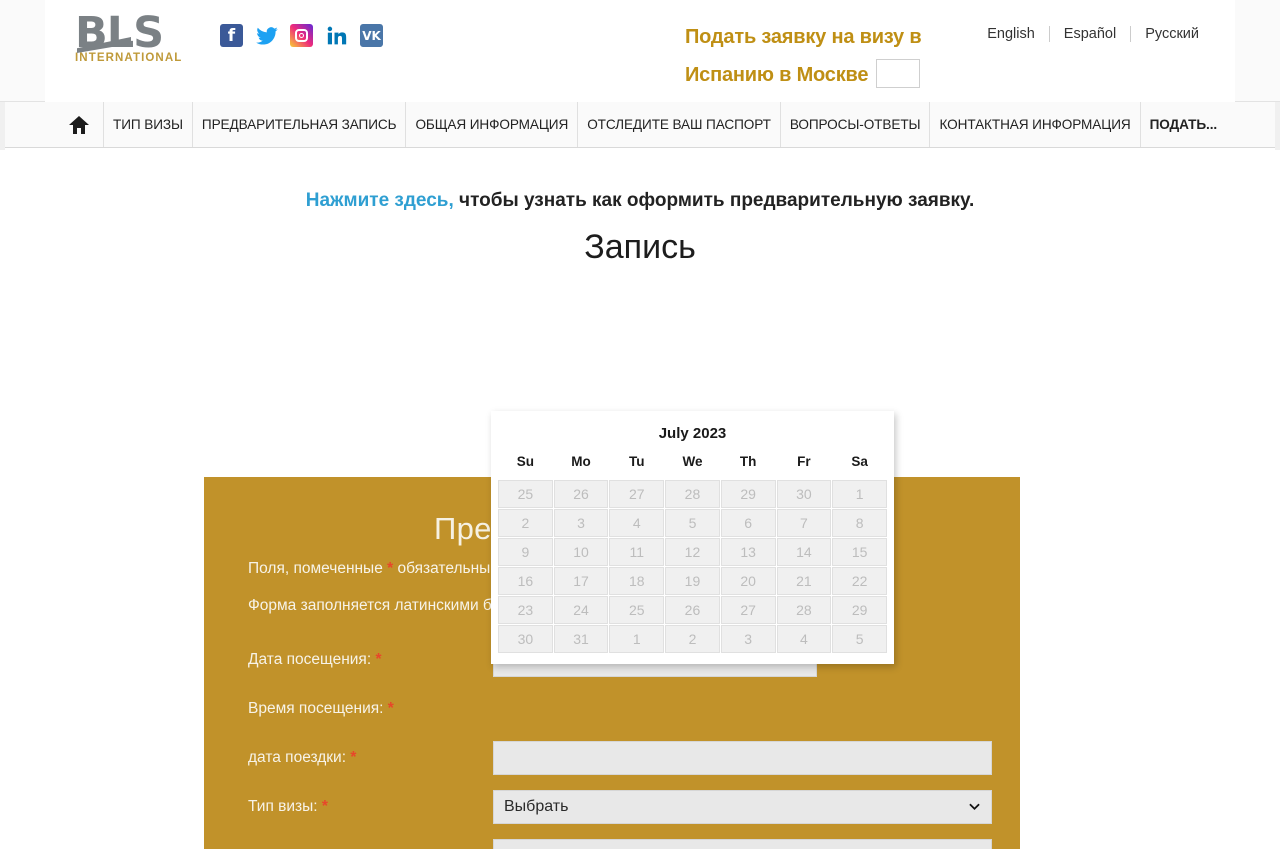 This screenshot has width=1280, height=849. I want to click on language-switcher: English Español Русский, so click(1093, 34).